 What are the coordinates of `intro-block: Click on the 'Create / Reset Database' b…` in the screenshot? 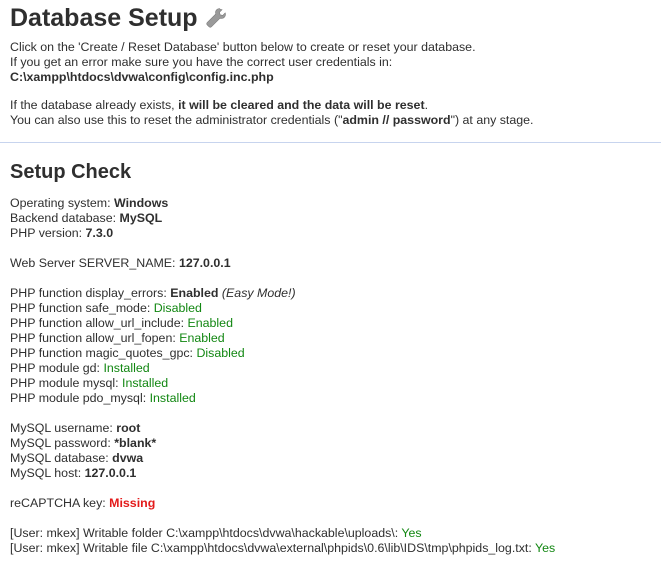 It's located at (243, 62).